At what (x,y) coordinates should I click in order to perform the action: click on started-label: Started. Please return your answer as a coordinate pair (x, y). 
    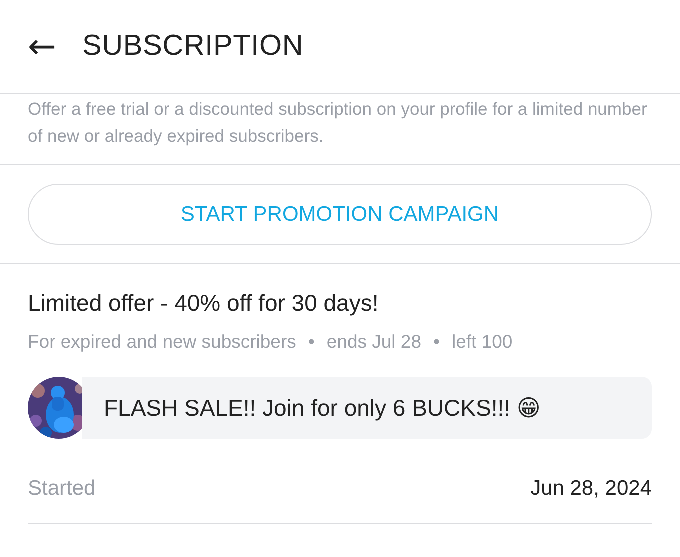
    Looking at the image, I should click on (62, 489).